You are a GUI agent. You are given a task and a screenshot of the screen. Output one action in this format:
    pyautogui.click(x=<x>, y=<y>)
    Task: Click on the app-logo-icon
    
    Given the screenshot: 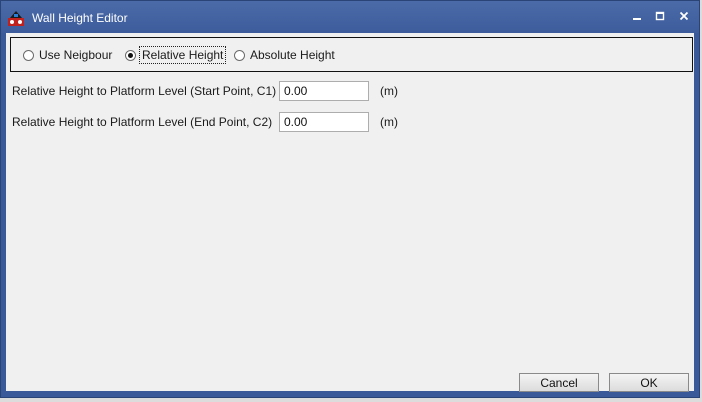 What is the action you would take?
    pyautogui.click(x=16, y=18)
    